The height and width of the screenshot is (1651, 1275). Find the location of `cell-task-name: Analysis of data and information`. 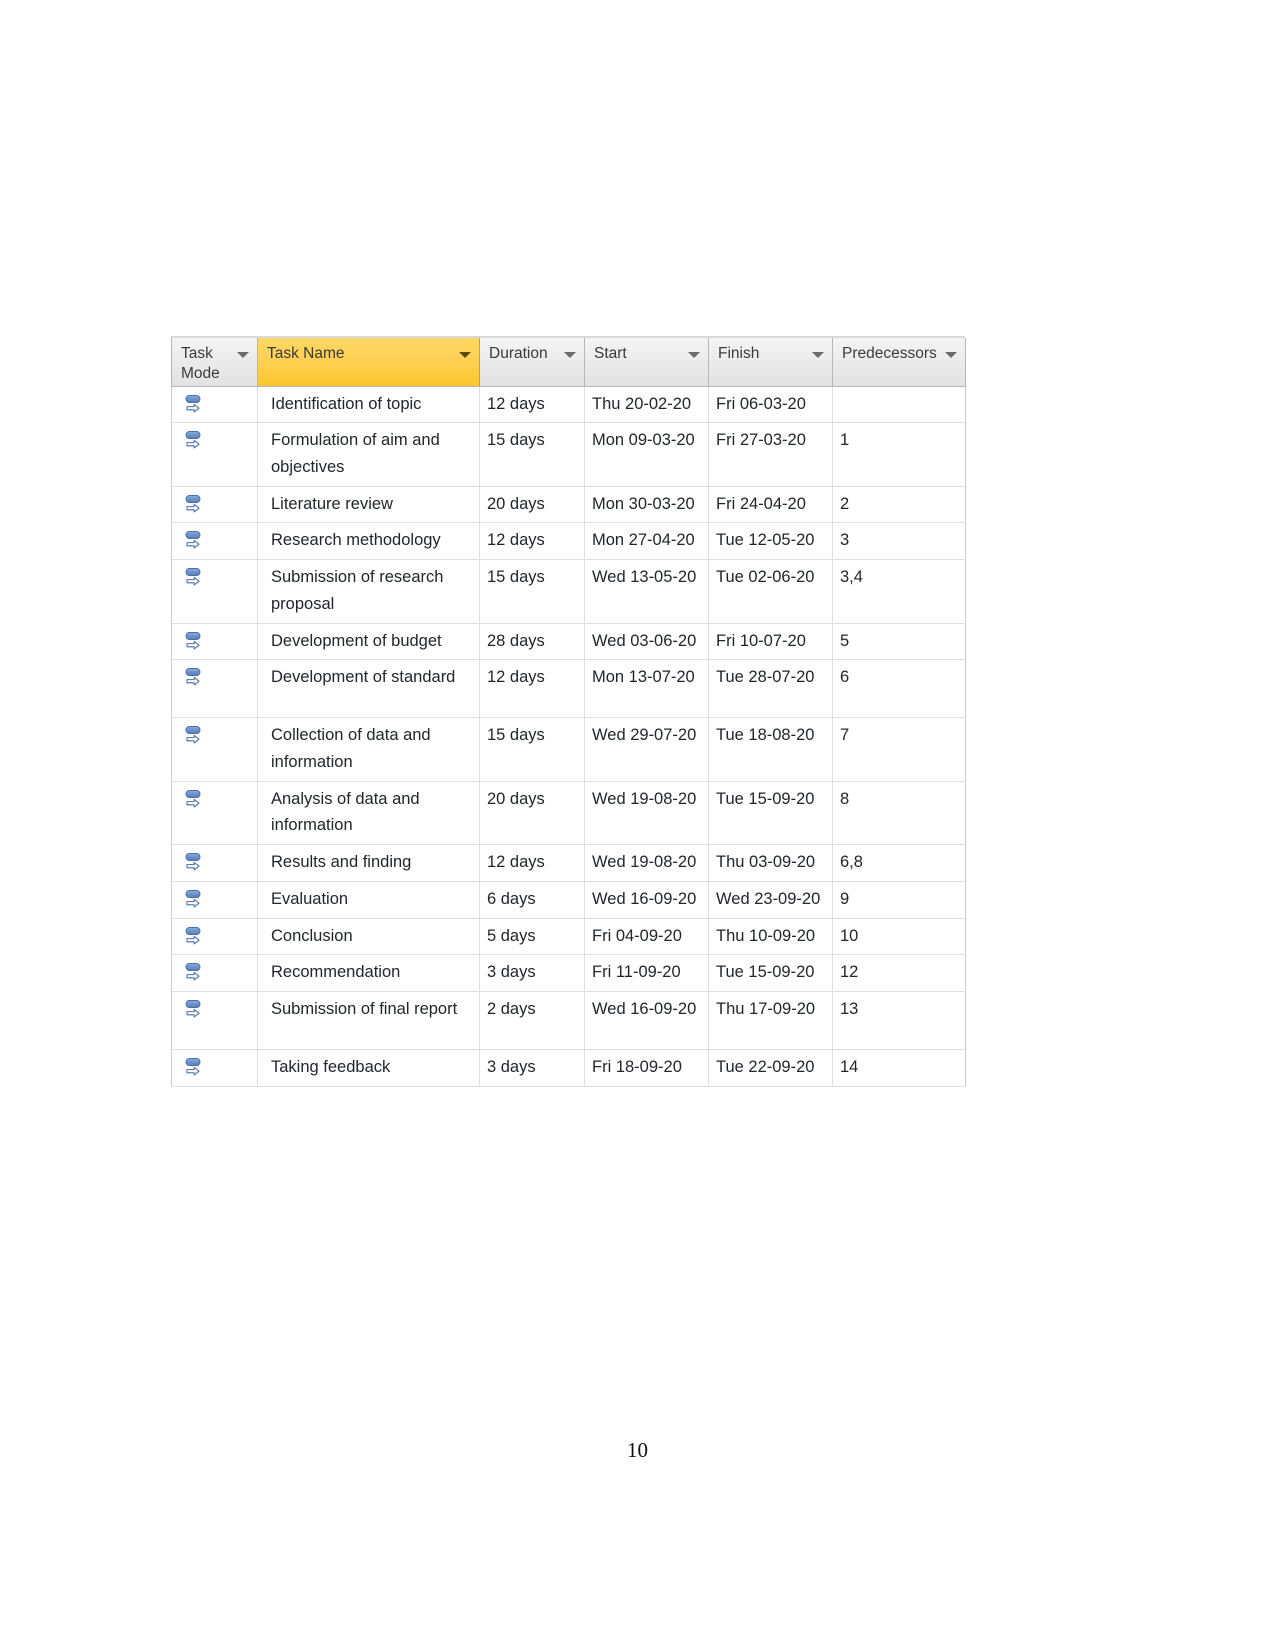

cell-task-name: Analysis of data and information is located at coordinates (368, 813).